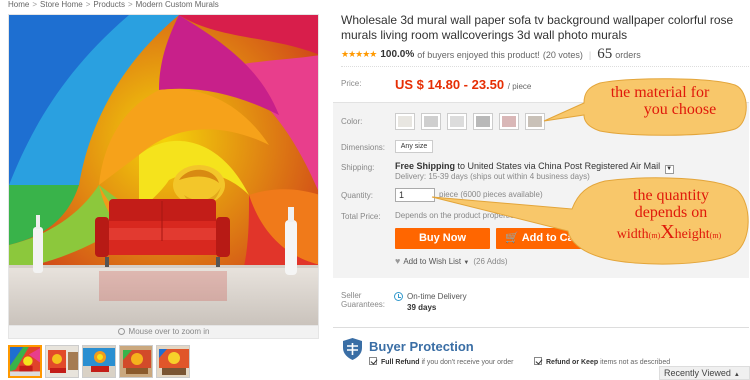  Describe the element at coordinates (632, 234) in the screenshot. I see `qty-width-word: width` at that location.